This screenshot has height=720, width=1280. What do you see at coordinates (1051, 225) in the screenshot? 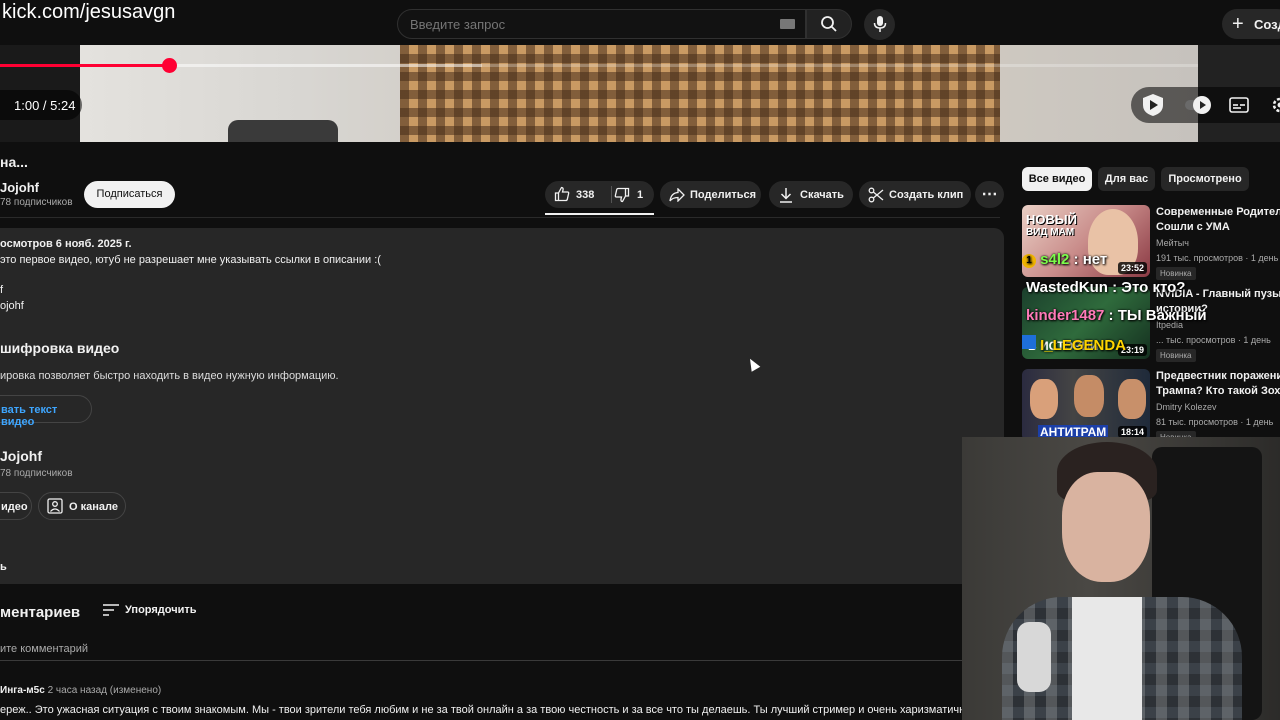
I see `thumbnail-text: НОВЫЙ ВИД МАМ` at bounding box center [1051, 225].